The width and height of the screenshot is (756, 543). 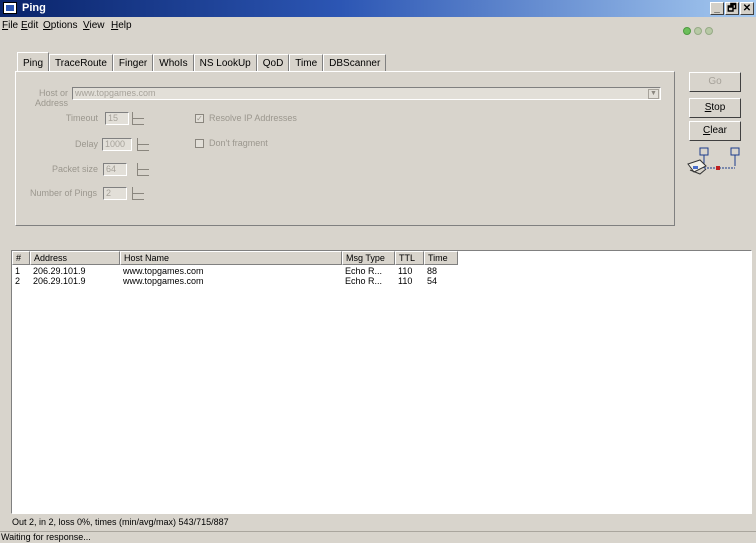 I want to click on menu-help: Help, so click(x=121, y=25).